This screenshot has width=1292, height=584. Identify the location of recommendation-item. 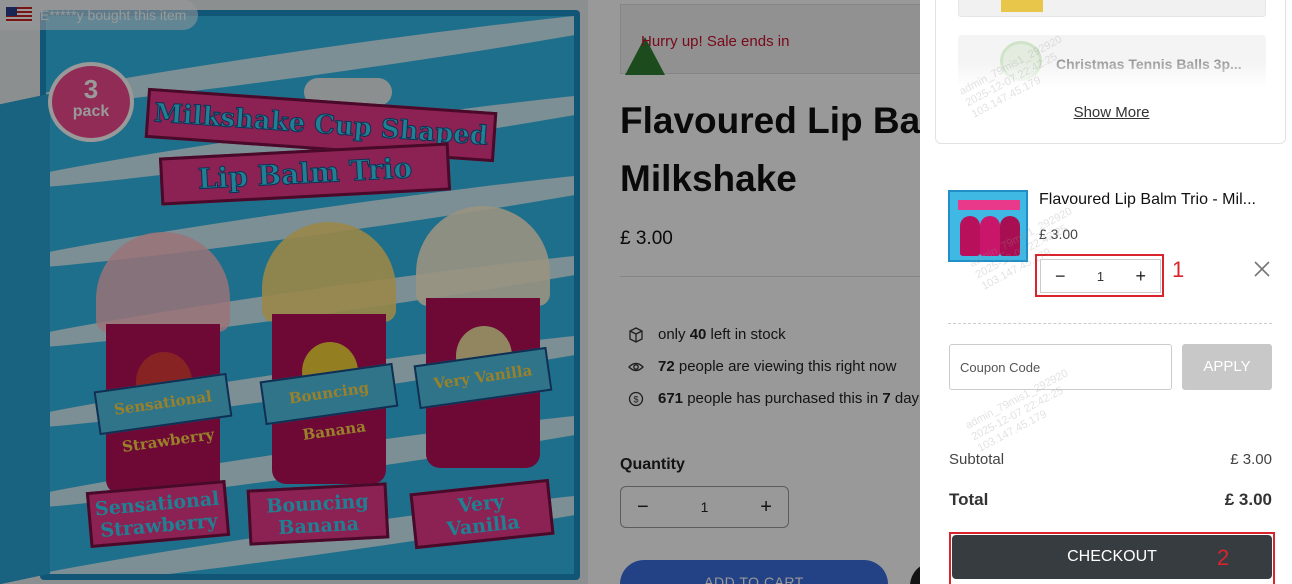
(1112, 8).